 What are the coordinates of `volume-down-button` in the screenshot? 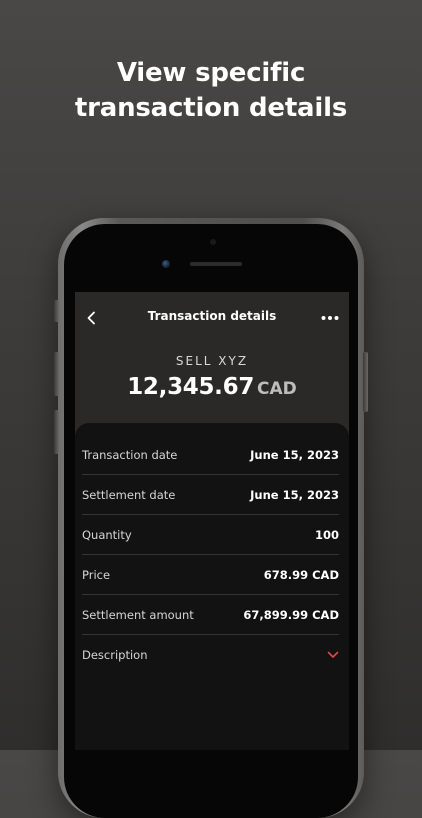 It's located at (56, 432).